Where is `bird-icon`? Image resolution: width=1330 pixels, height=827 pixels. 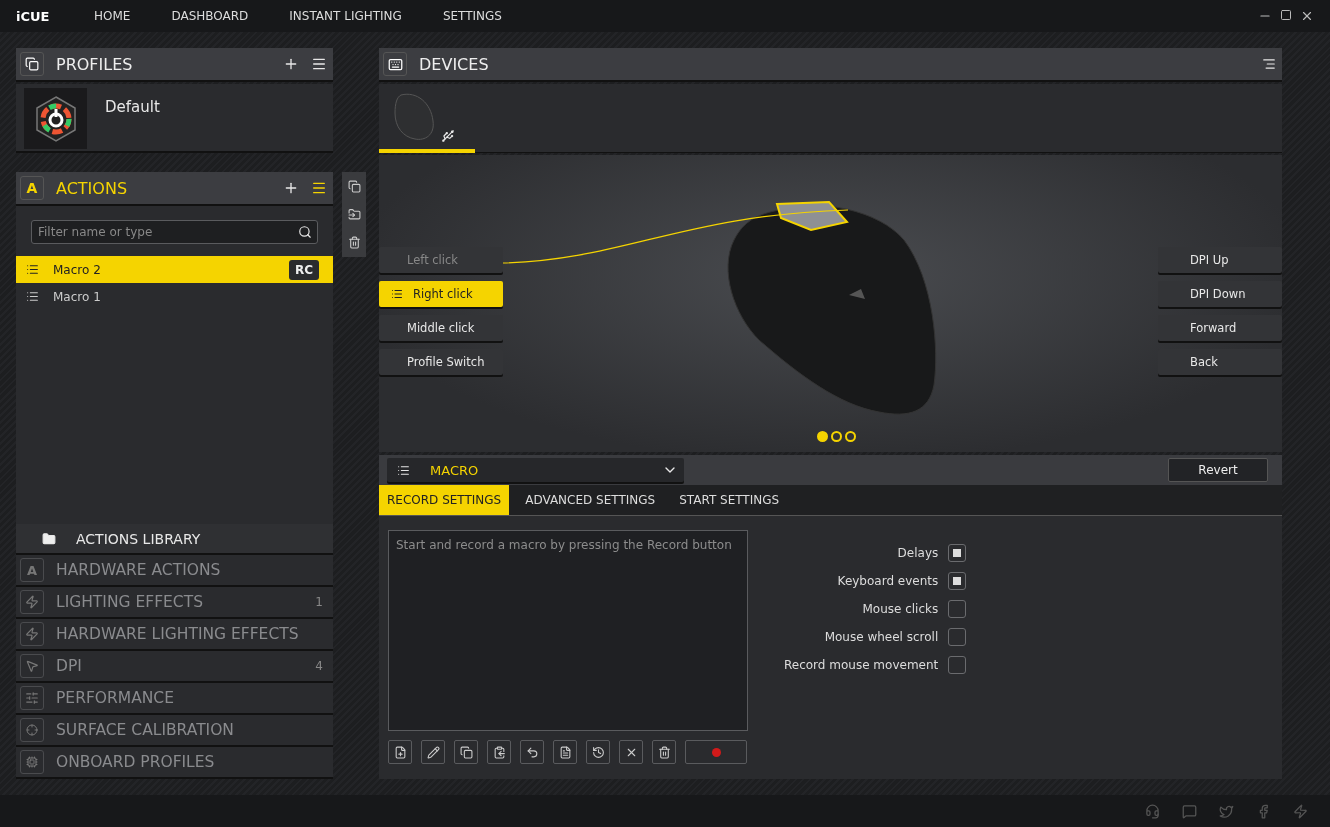 bird-icon is located at coordinates (1226, 811).